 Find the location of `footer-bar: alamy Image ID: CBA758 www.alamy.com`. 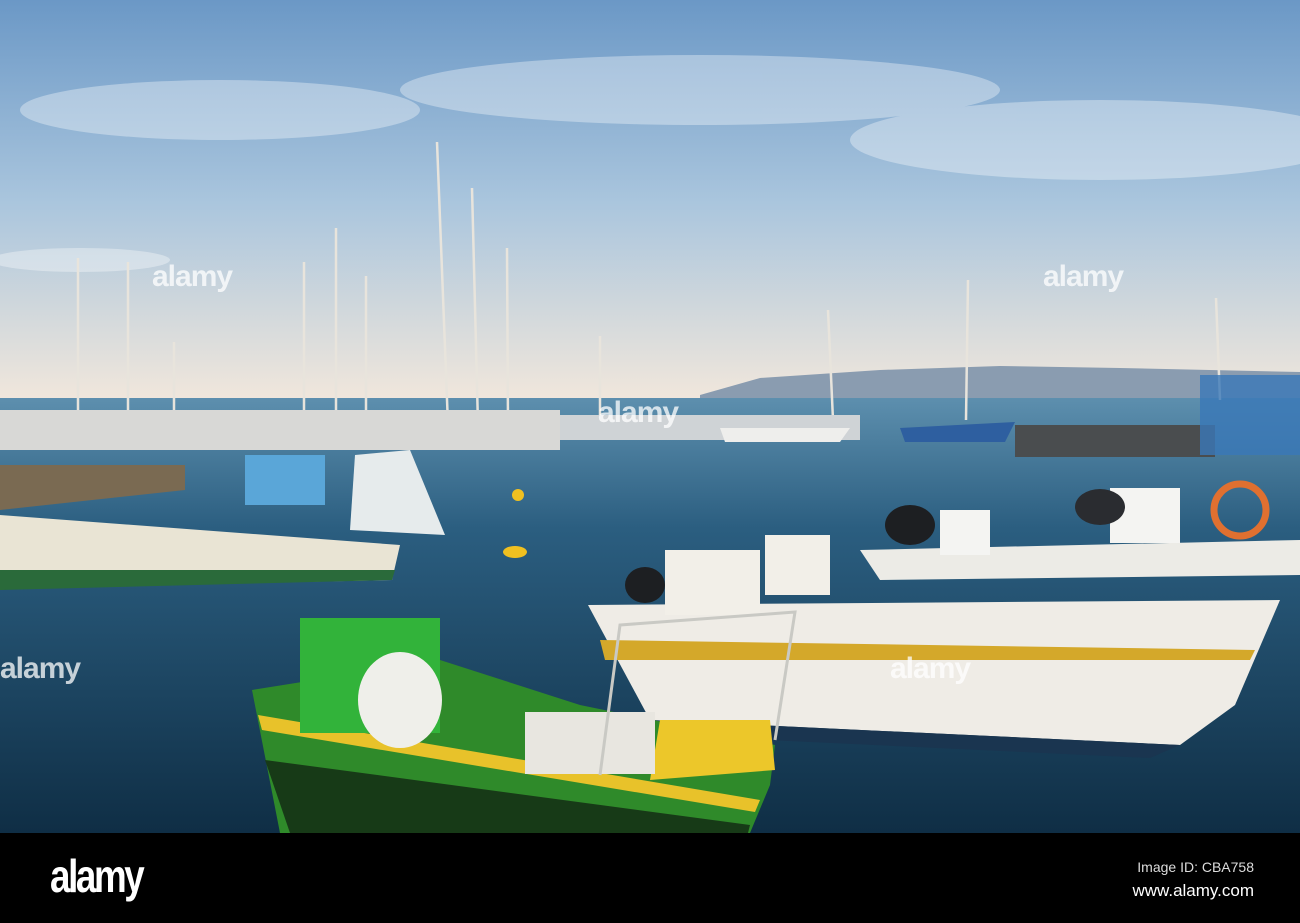

footer-bar: alamy Image ID: CBA758 www.alamy.com is located at coordinates (650, 878).